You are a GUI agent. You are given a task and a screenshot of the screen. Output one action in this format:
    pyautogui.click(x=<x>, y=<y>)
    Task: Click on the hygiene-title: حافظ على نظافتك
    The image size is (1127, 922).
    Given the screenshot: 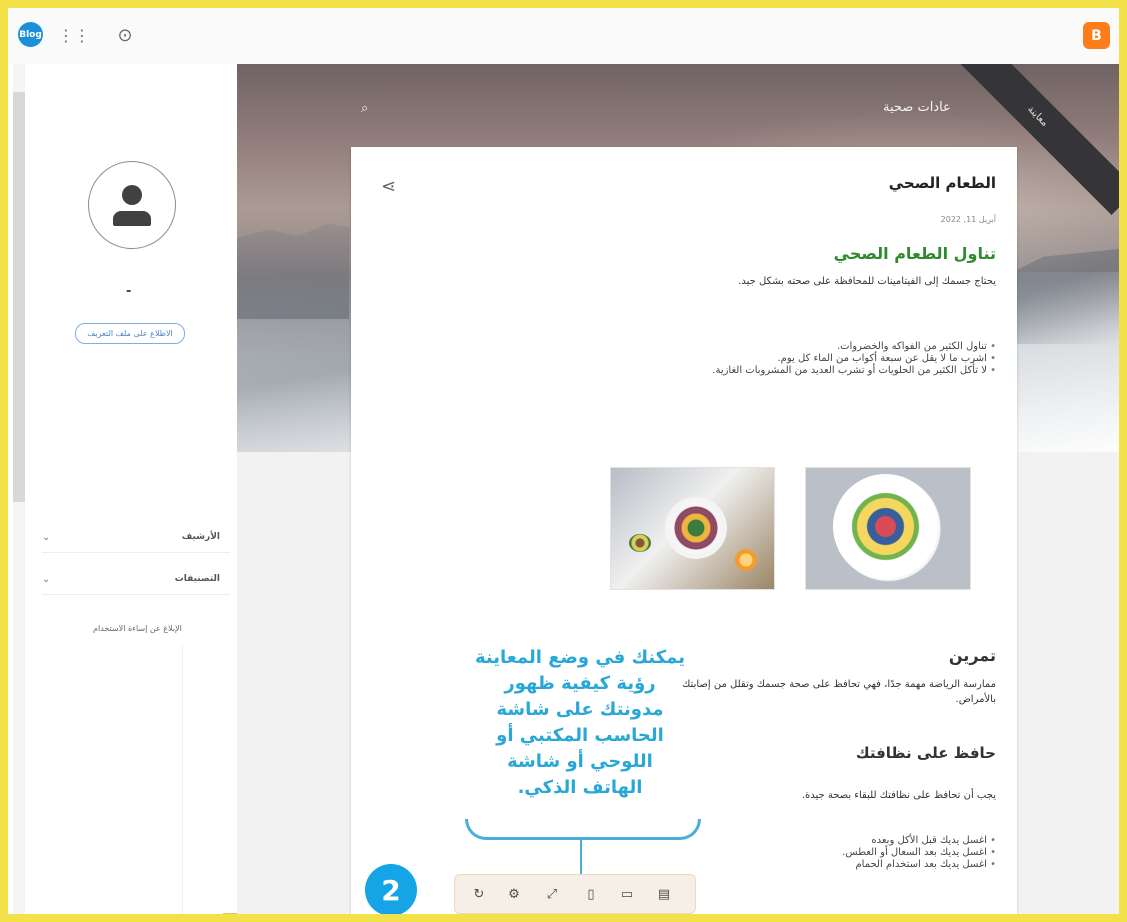 What is the action you would take?
    pyautogui.click(x=925, y=753)
    